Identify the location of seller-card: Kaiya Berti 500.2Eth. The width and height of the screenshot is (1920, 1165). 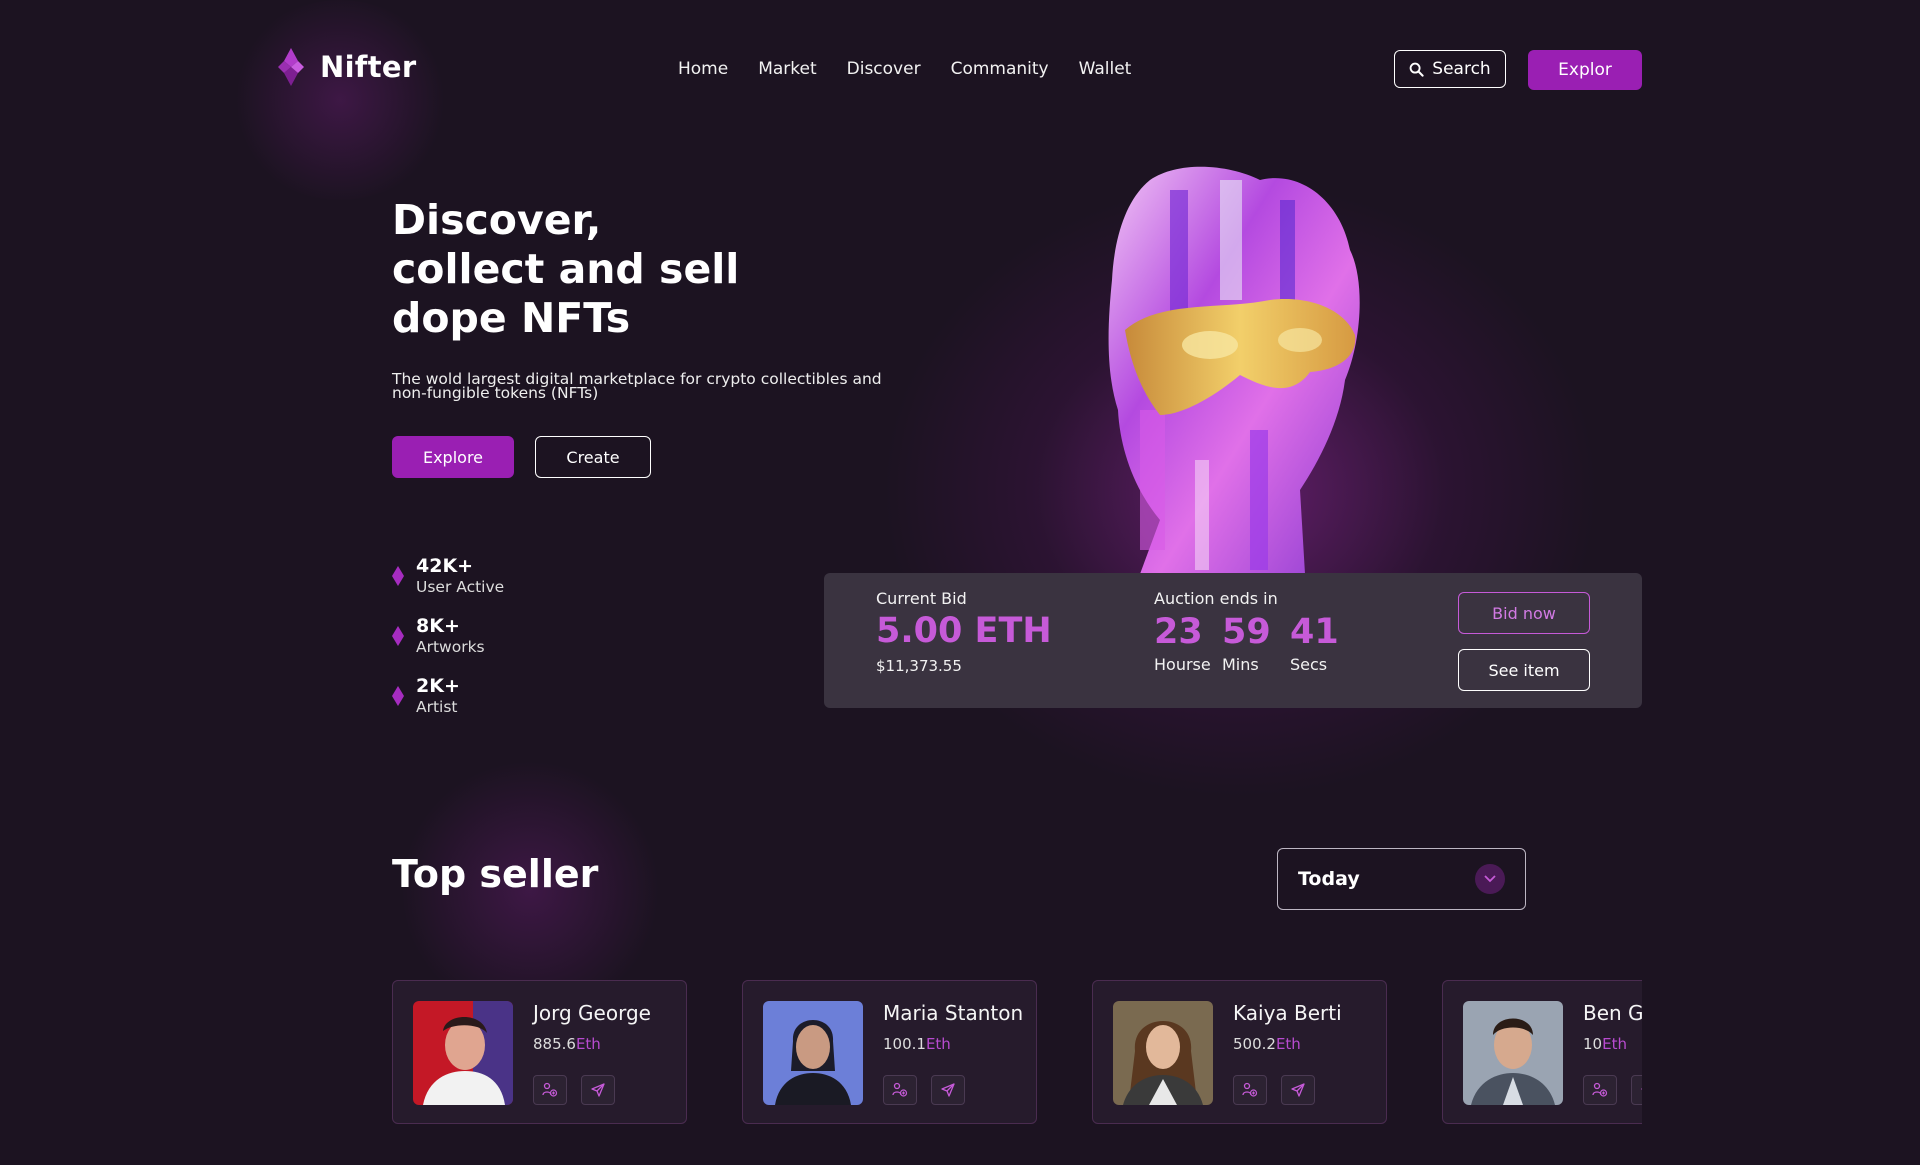
(1239, 1052).